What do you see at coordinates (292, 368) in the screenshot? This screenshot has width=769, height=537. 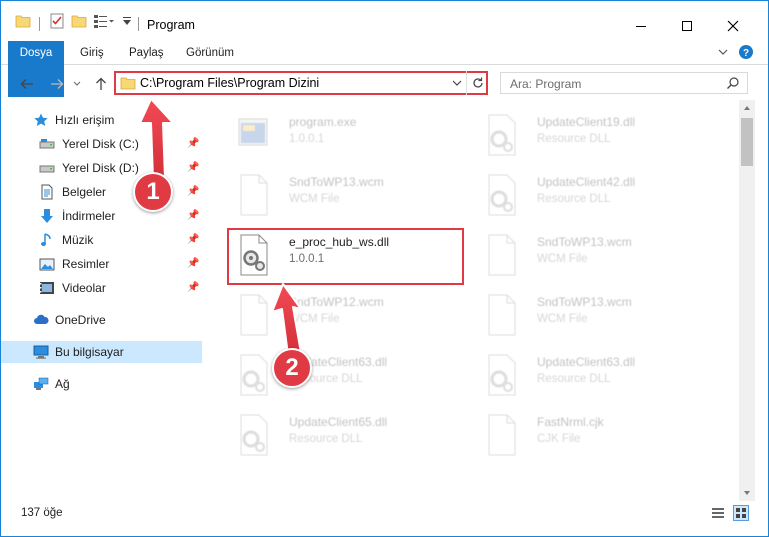 I see `callout-step-2: 2` at bounding box center [292, 368].